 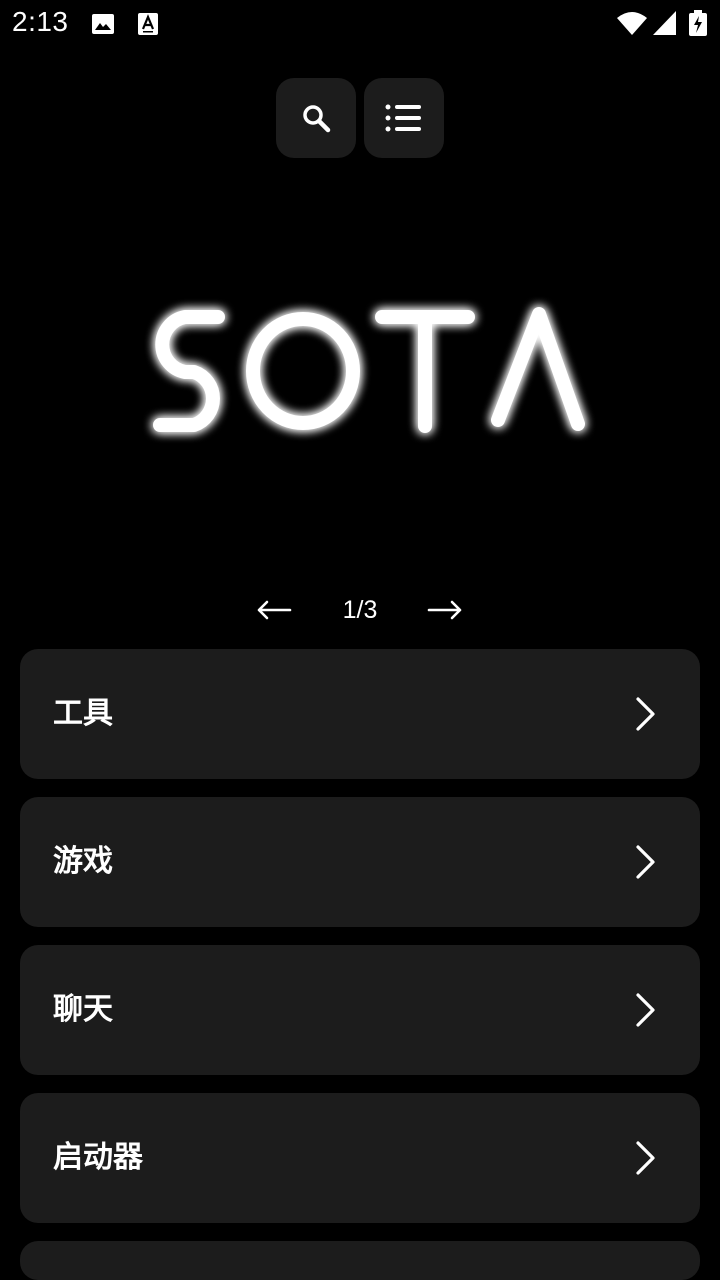 I want to click on status-bar: 2:13, so click(x=360, y=24).